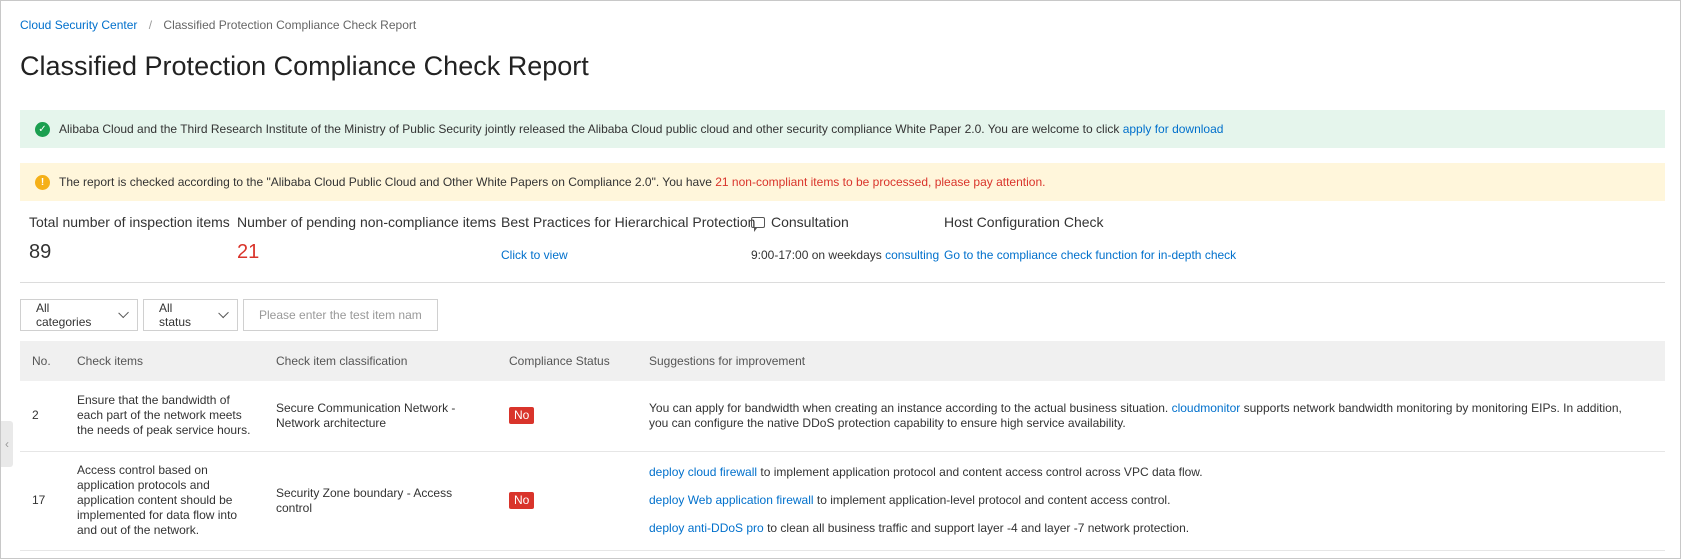  What do you see at coordinates (42, 501) in the screenshot?
I see `row-no: 17` at bounding box center [42, 501].